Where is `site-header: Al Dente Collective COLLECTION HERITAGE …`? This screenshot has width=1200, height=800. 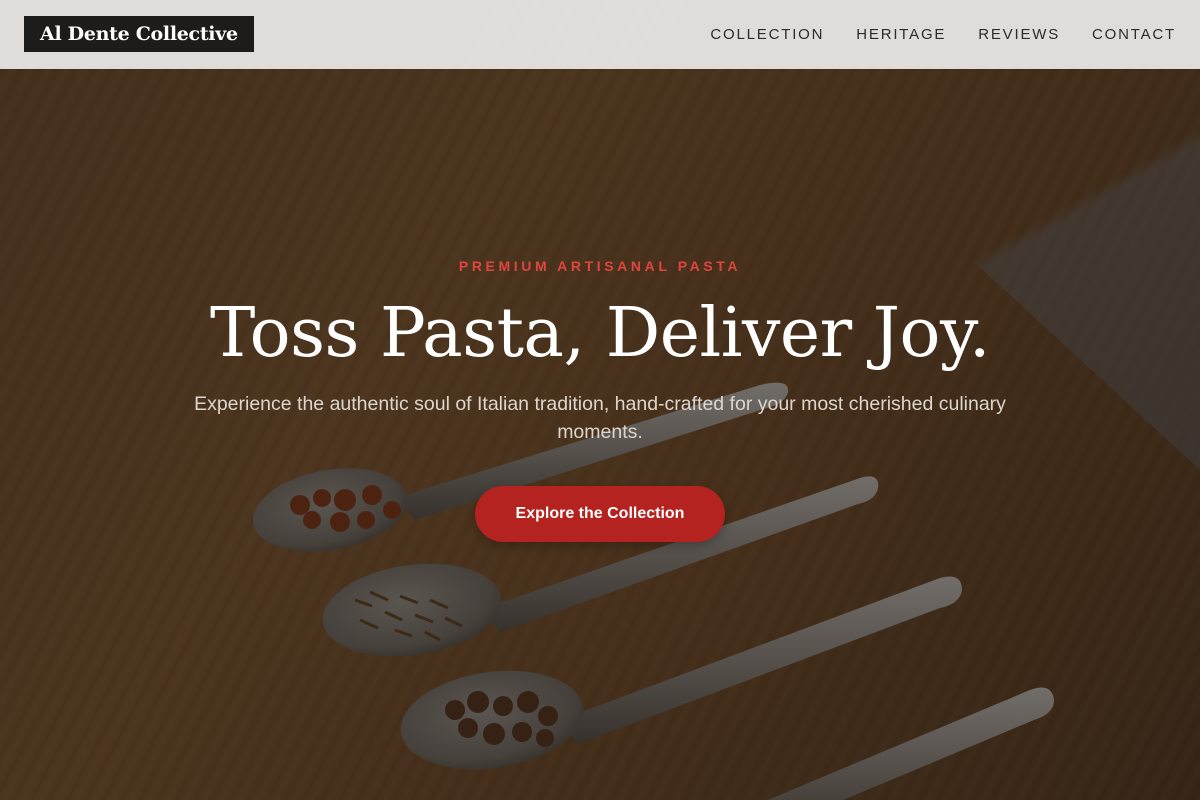 site-header: Al Dente Collective COLLECTION HERITAGE … is located at coordinates (600, 34).